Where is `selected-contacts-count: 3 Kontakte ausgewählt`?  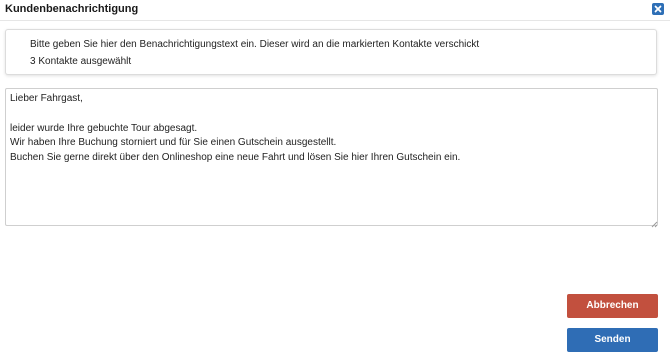 selected-contacts-count: 3 Kontakte ausgewählt is located at coordinates (81, 61).